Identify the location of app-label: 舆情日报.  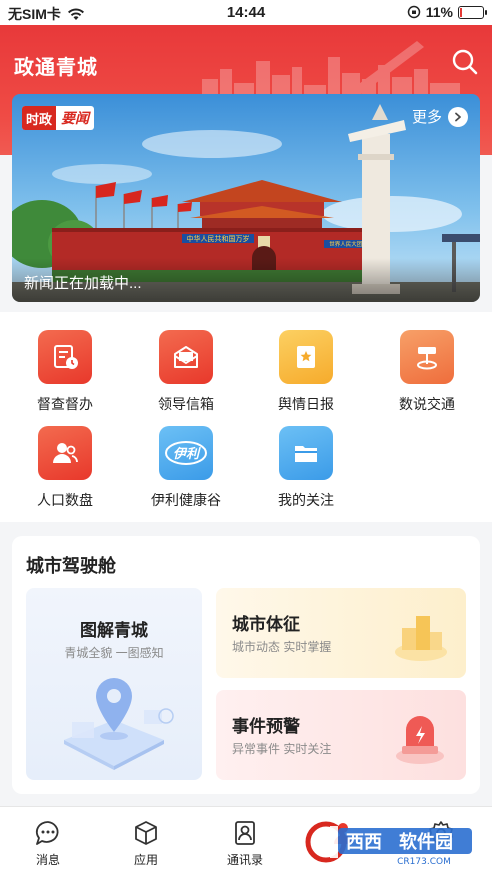
(306, 404).